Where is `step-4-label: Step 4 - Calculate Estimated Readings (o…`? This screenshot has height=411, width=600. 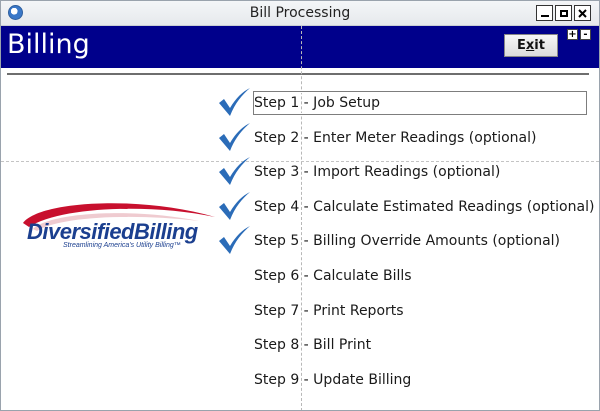
step-4-label: Step 4 - Calculate Estimated Readings (o… is located at coordinates (424, 207).